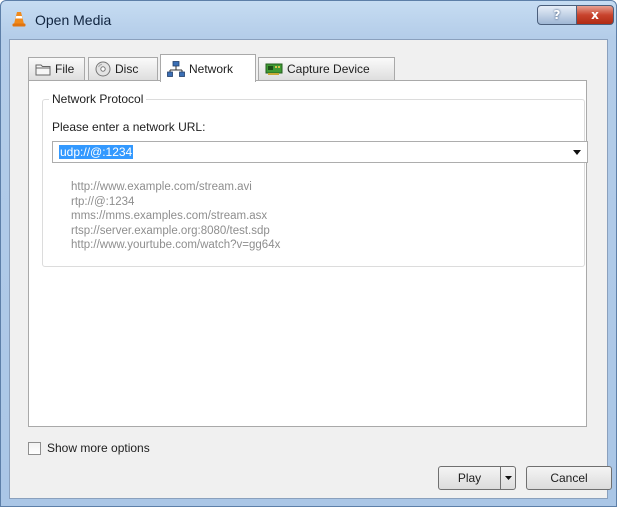 This screenshot has width=617, height=507. What do you see at coordinates (569, 478) in the screenshot?
I see `cancel-button: Cancel` at bounding box center [569, 478].